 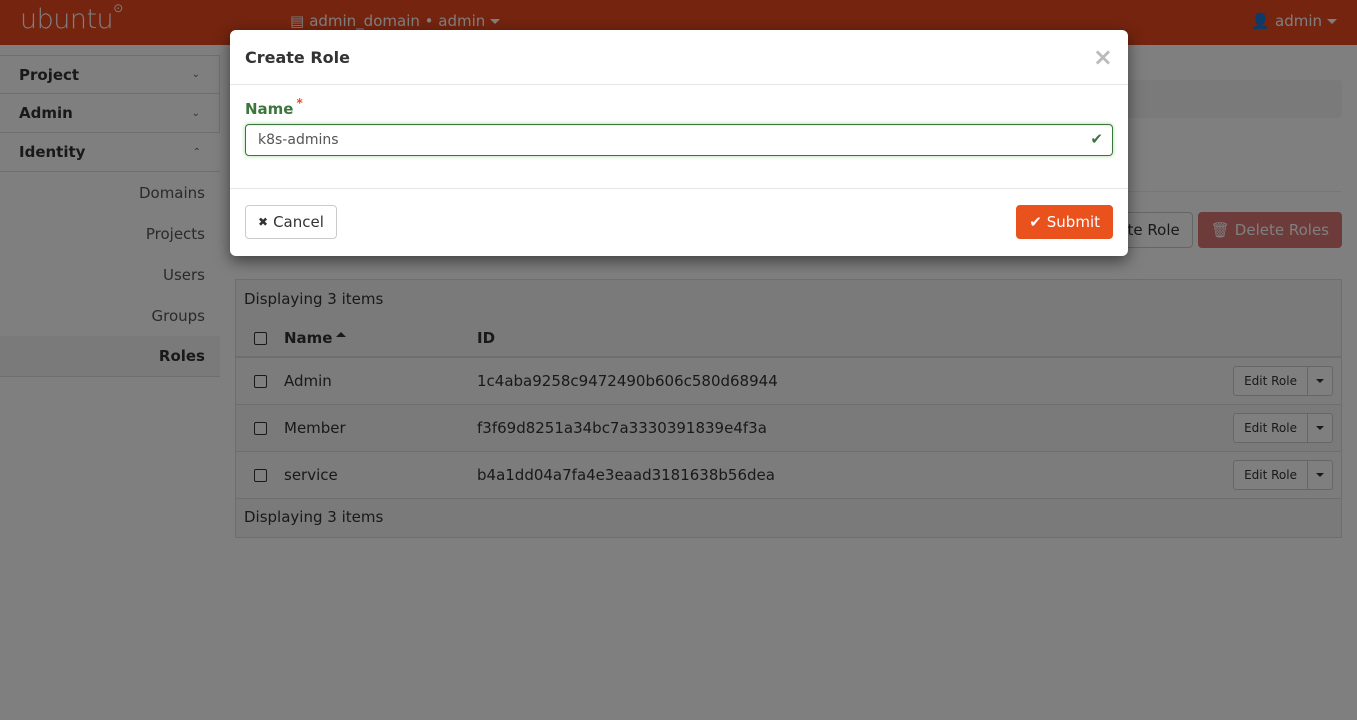 I want to click on name-field-label: Name *, so click(x=274, y=107).